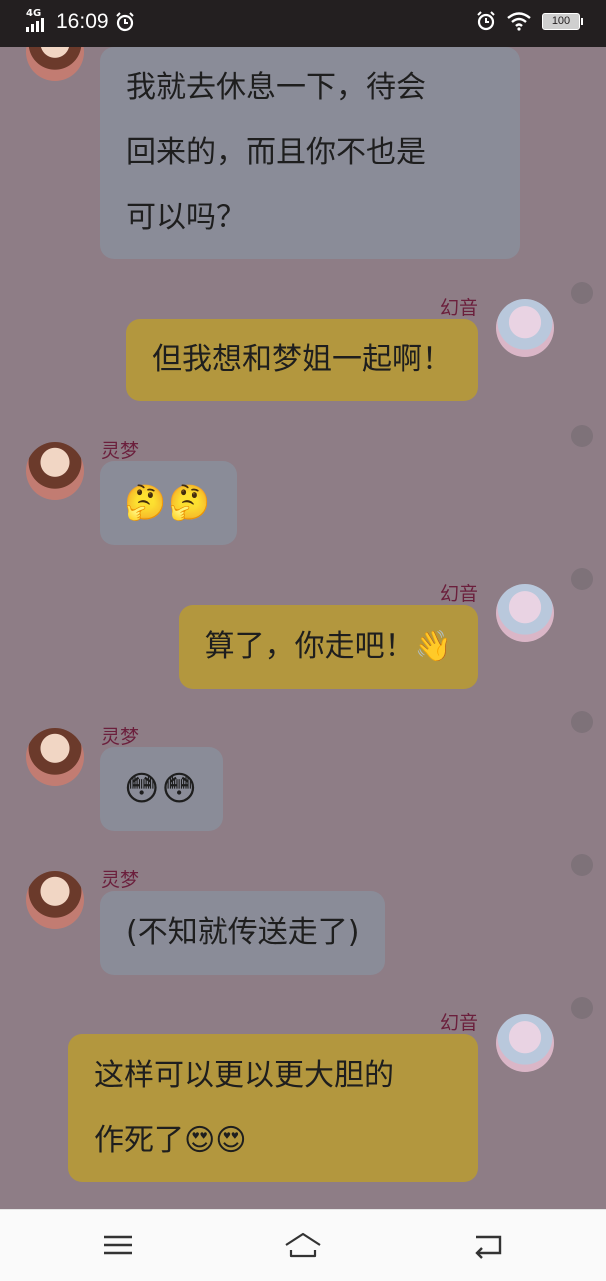  Describe the element at coordinates (170, 1140) in the screenshot. I see `message-line: 作死了😍😍` at that location.